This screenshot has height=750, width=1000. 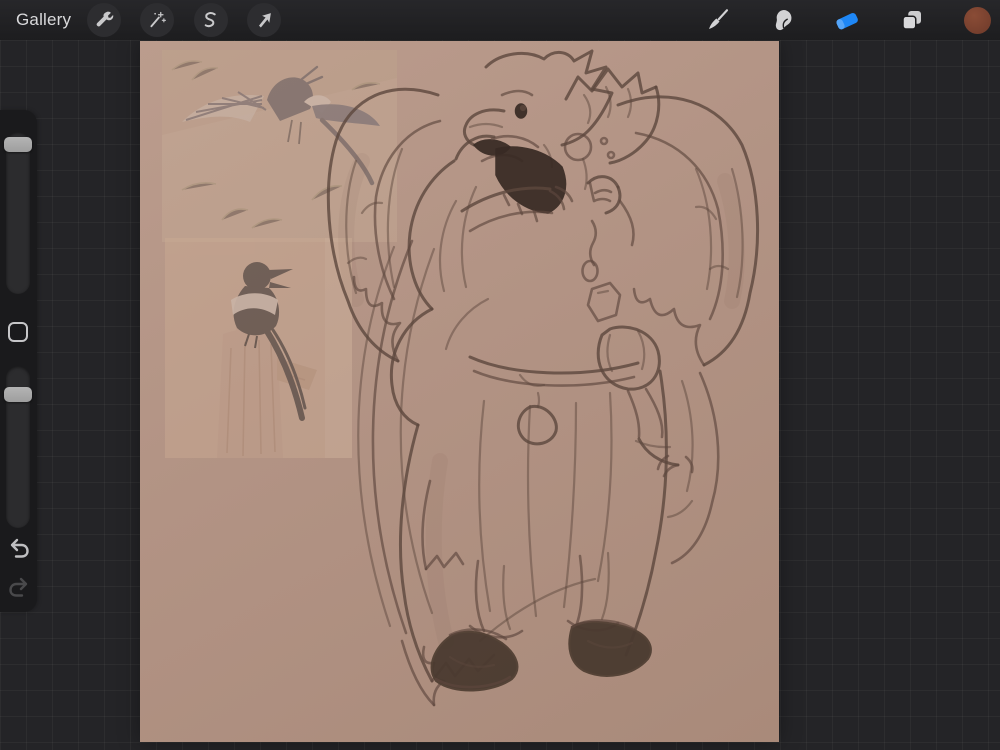 What do you see at coordinates (18, 394) in the screenshot?
I see `opacity-handle` at bounding box center [18, 394].